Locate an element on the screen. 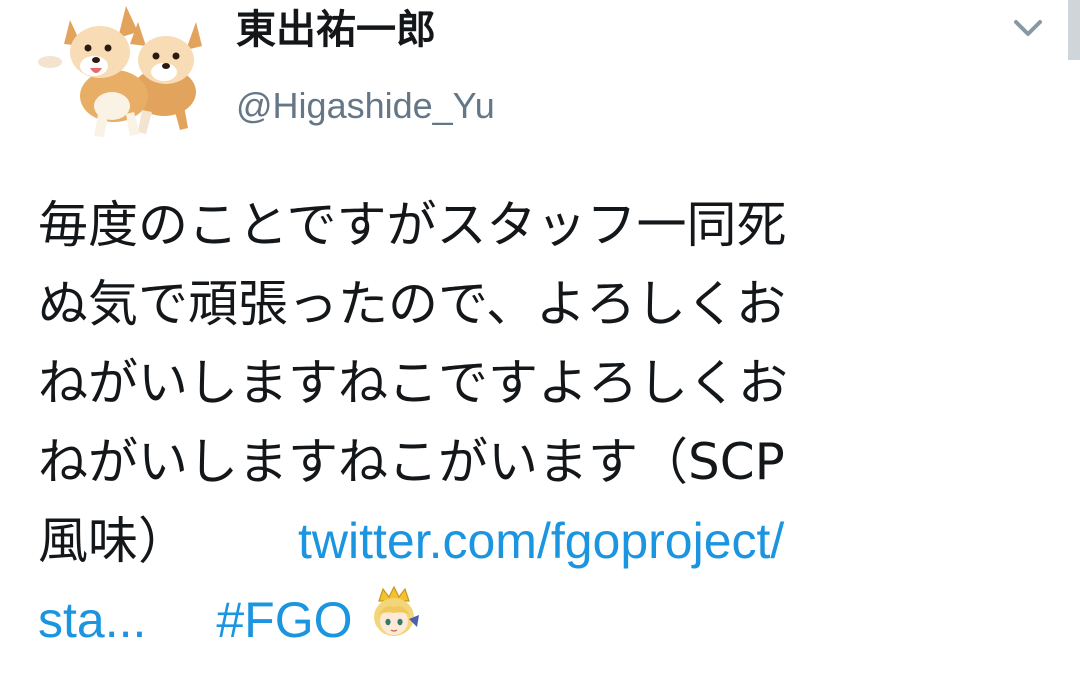 The image size is (1080, 693). fgo-character-emoji is located at coordinates (396, 610).